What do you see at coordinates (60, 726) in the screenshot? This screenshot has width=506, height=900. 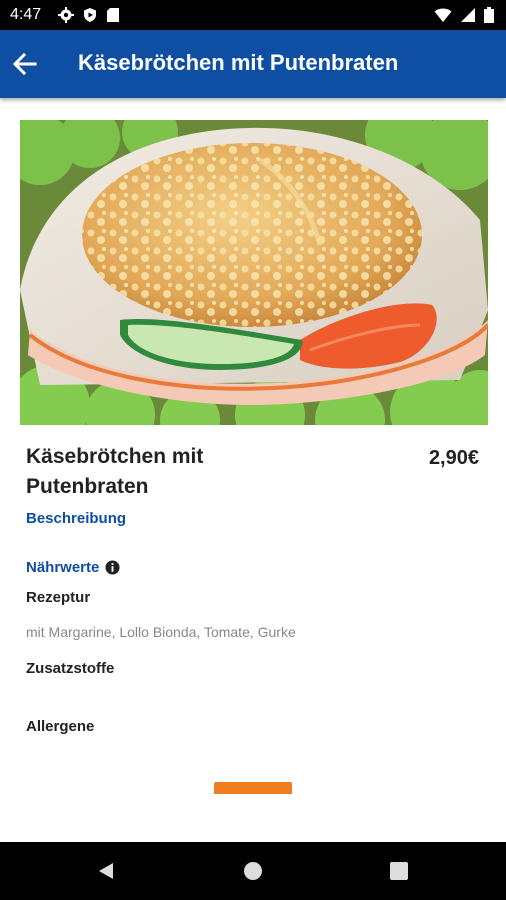 I see `allergens-label: Allergene` at bounding box center [60, 726].